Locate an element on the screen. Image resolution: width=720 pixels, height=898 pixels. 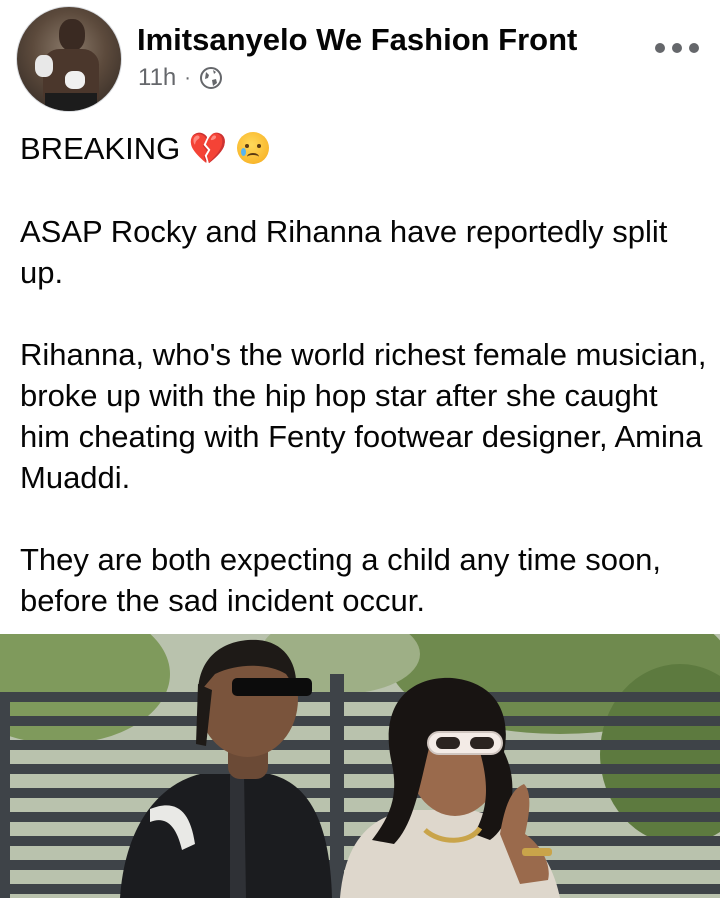
broken-heart-emoji: 💔 is located at coordinates (208, 149).